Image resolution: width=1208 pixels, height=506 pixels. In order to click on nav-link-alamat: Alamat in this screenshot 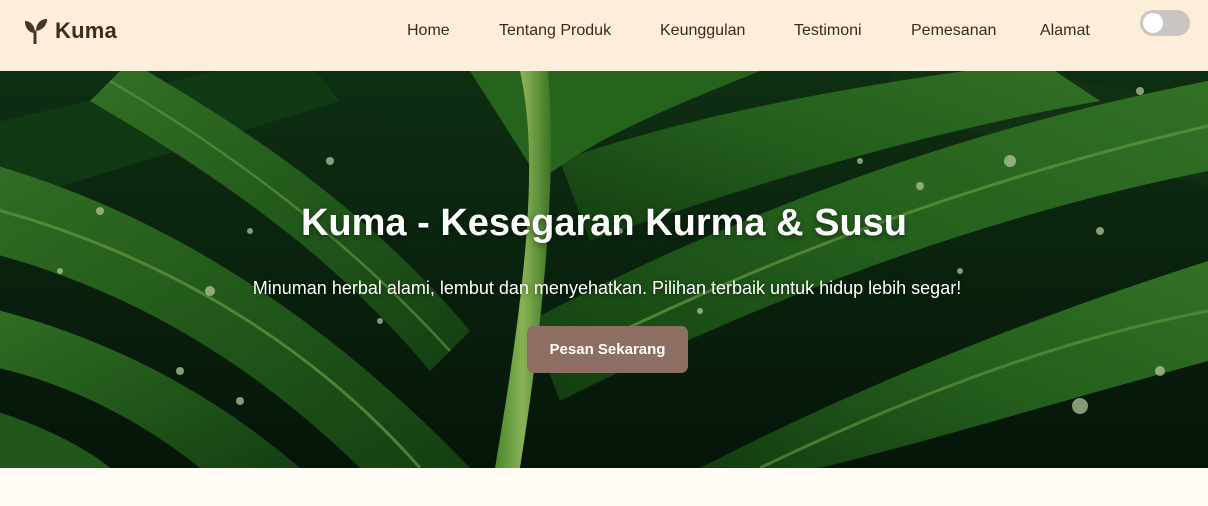, I will do `click(1065, 31)`.